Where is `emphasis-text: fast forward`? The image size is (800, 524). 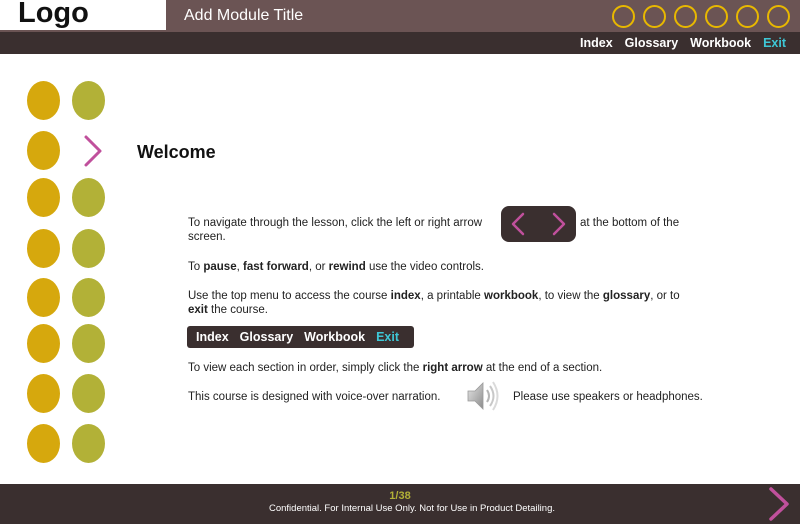
emphasis-text: fast forward is located at coordinates (276, 267).